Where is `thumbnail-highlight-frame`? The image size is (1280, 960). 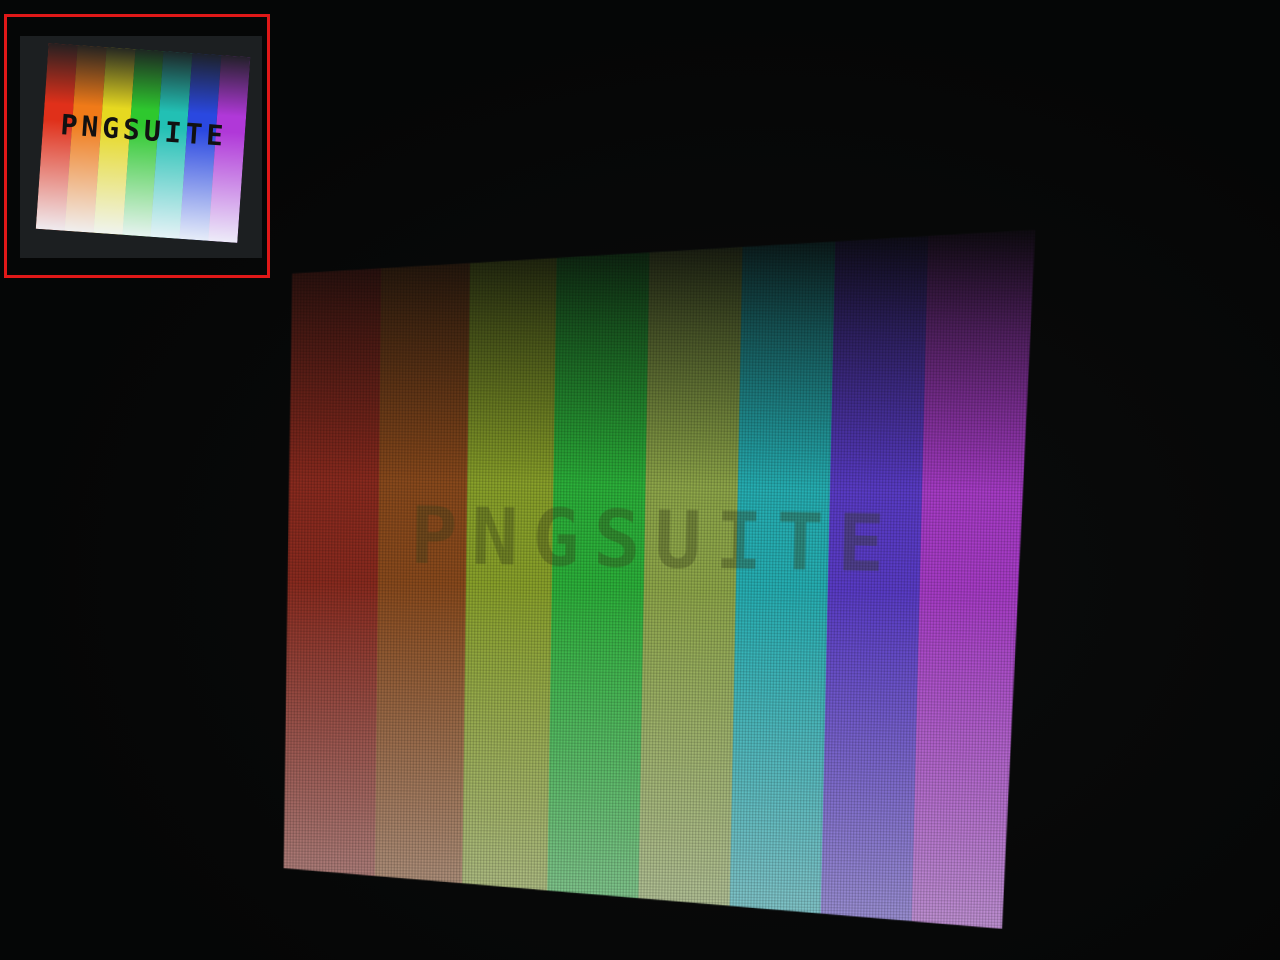
thumbnail-highlight-frame is located at coordinates (137, 146).